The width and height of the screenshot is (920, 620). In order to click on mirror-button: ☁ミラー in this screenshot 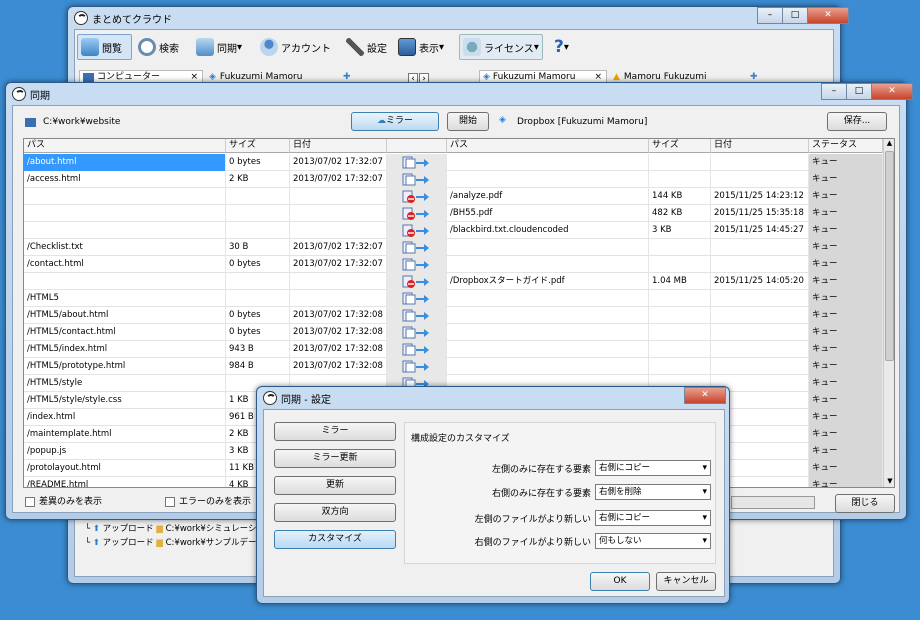, I will do `click(395, 121)`.